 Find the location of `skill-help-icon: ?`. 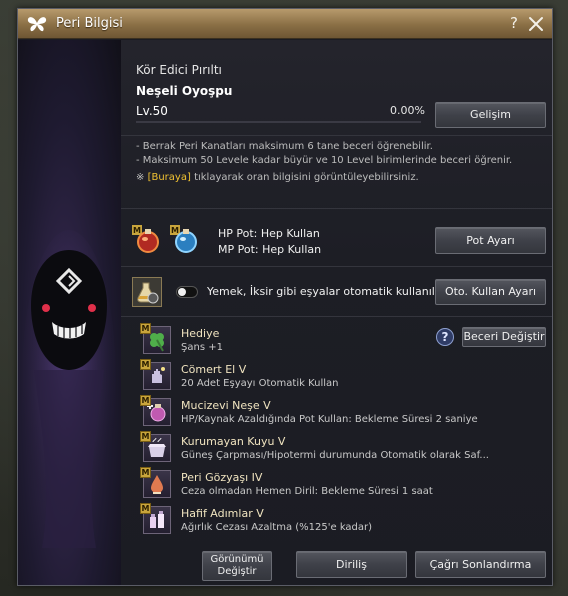

skill-help-icon: ? is located at coordinates (445, 337).